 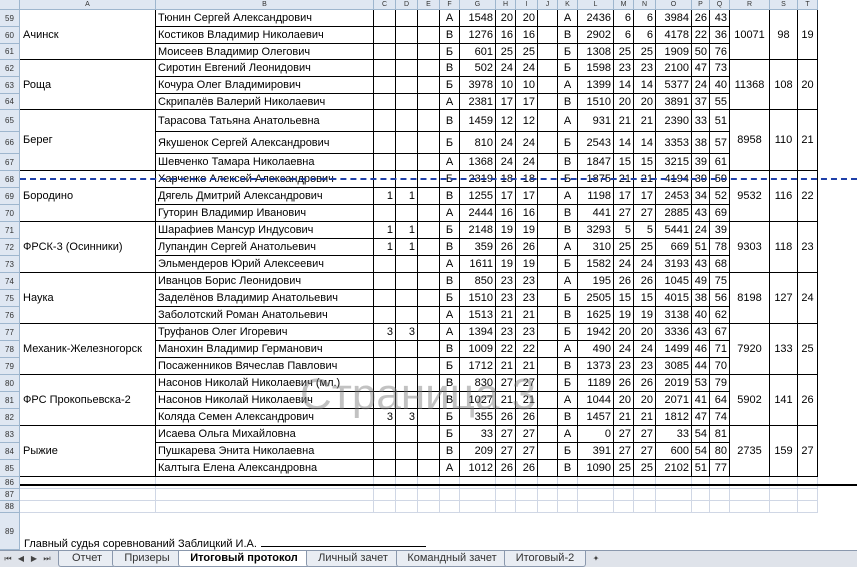 What do you see at coordinates (701, 213) in the screenshot?
I see `cell-P: 43` at bounding box center [701, 213].